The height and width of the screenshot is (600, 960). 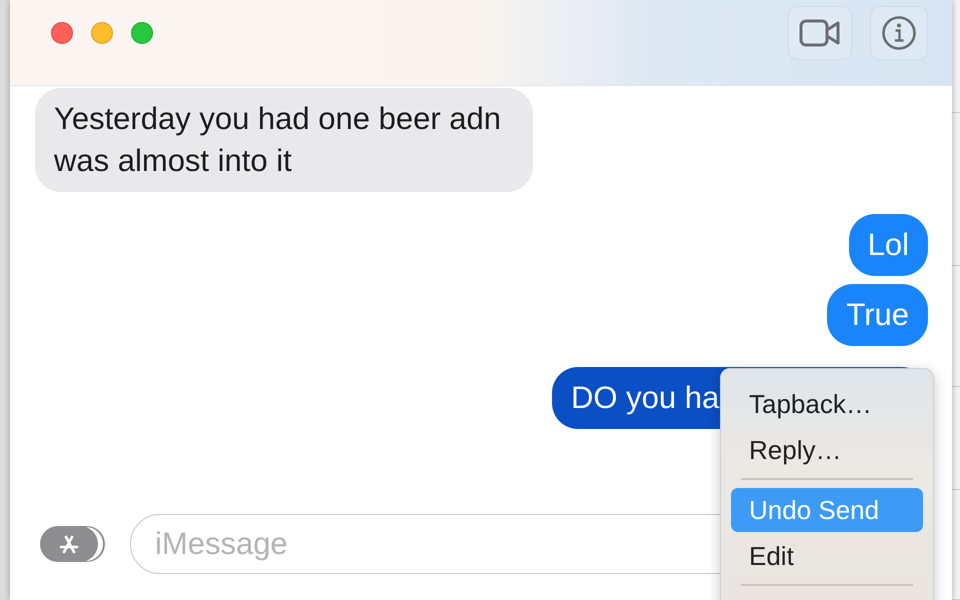 I want to click on info-icon, so click(x=899, y=33).